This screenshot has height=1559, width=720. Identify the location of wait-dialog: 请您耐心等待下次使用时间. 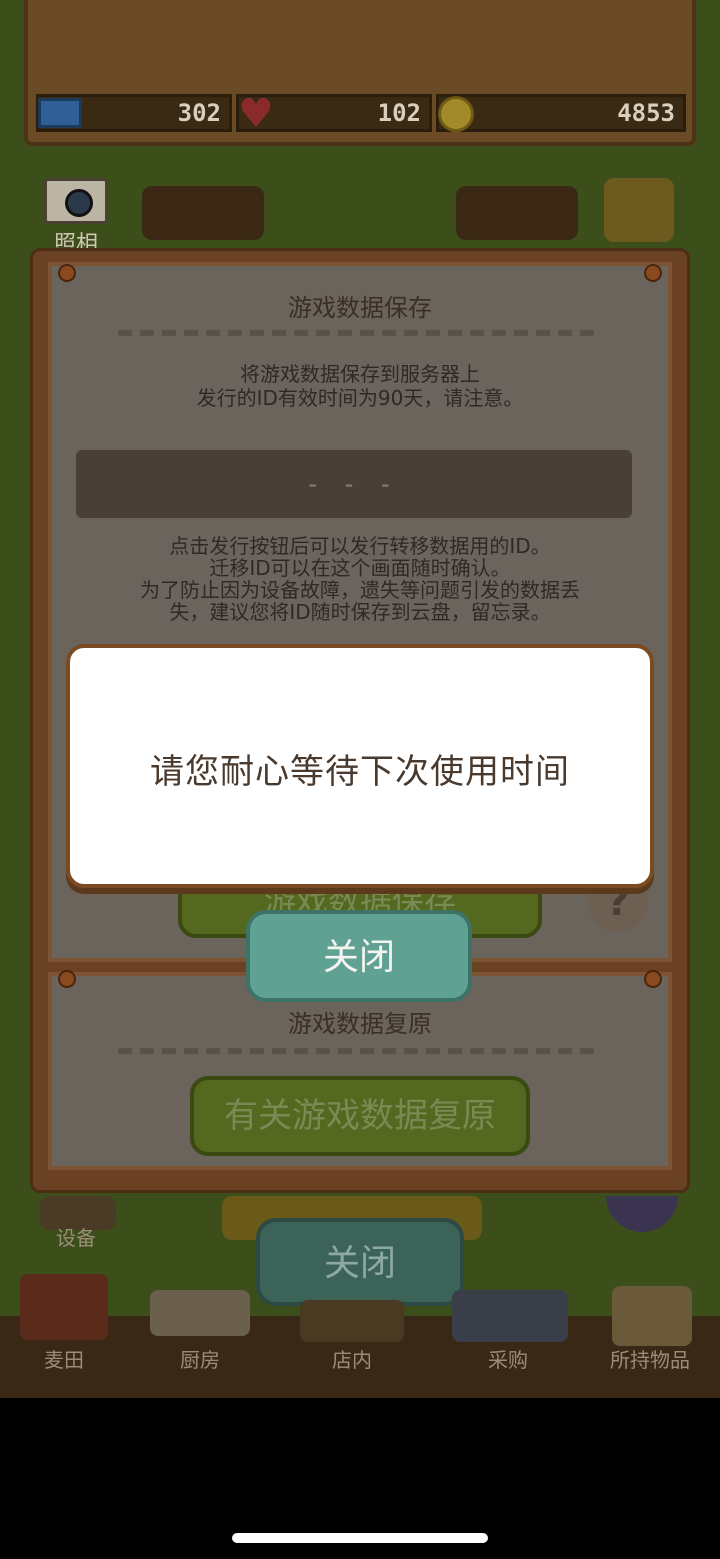
(360, 766).